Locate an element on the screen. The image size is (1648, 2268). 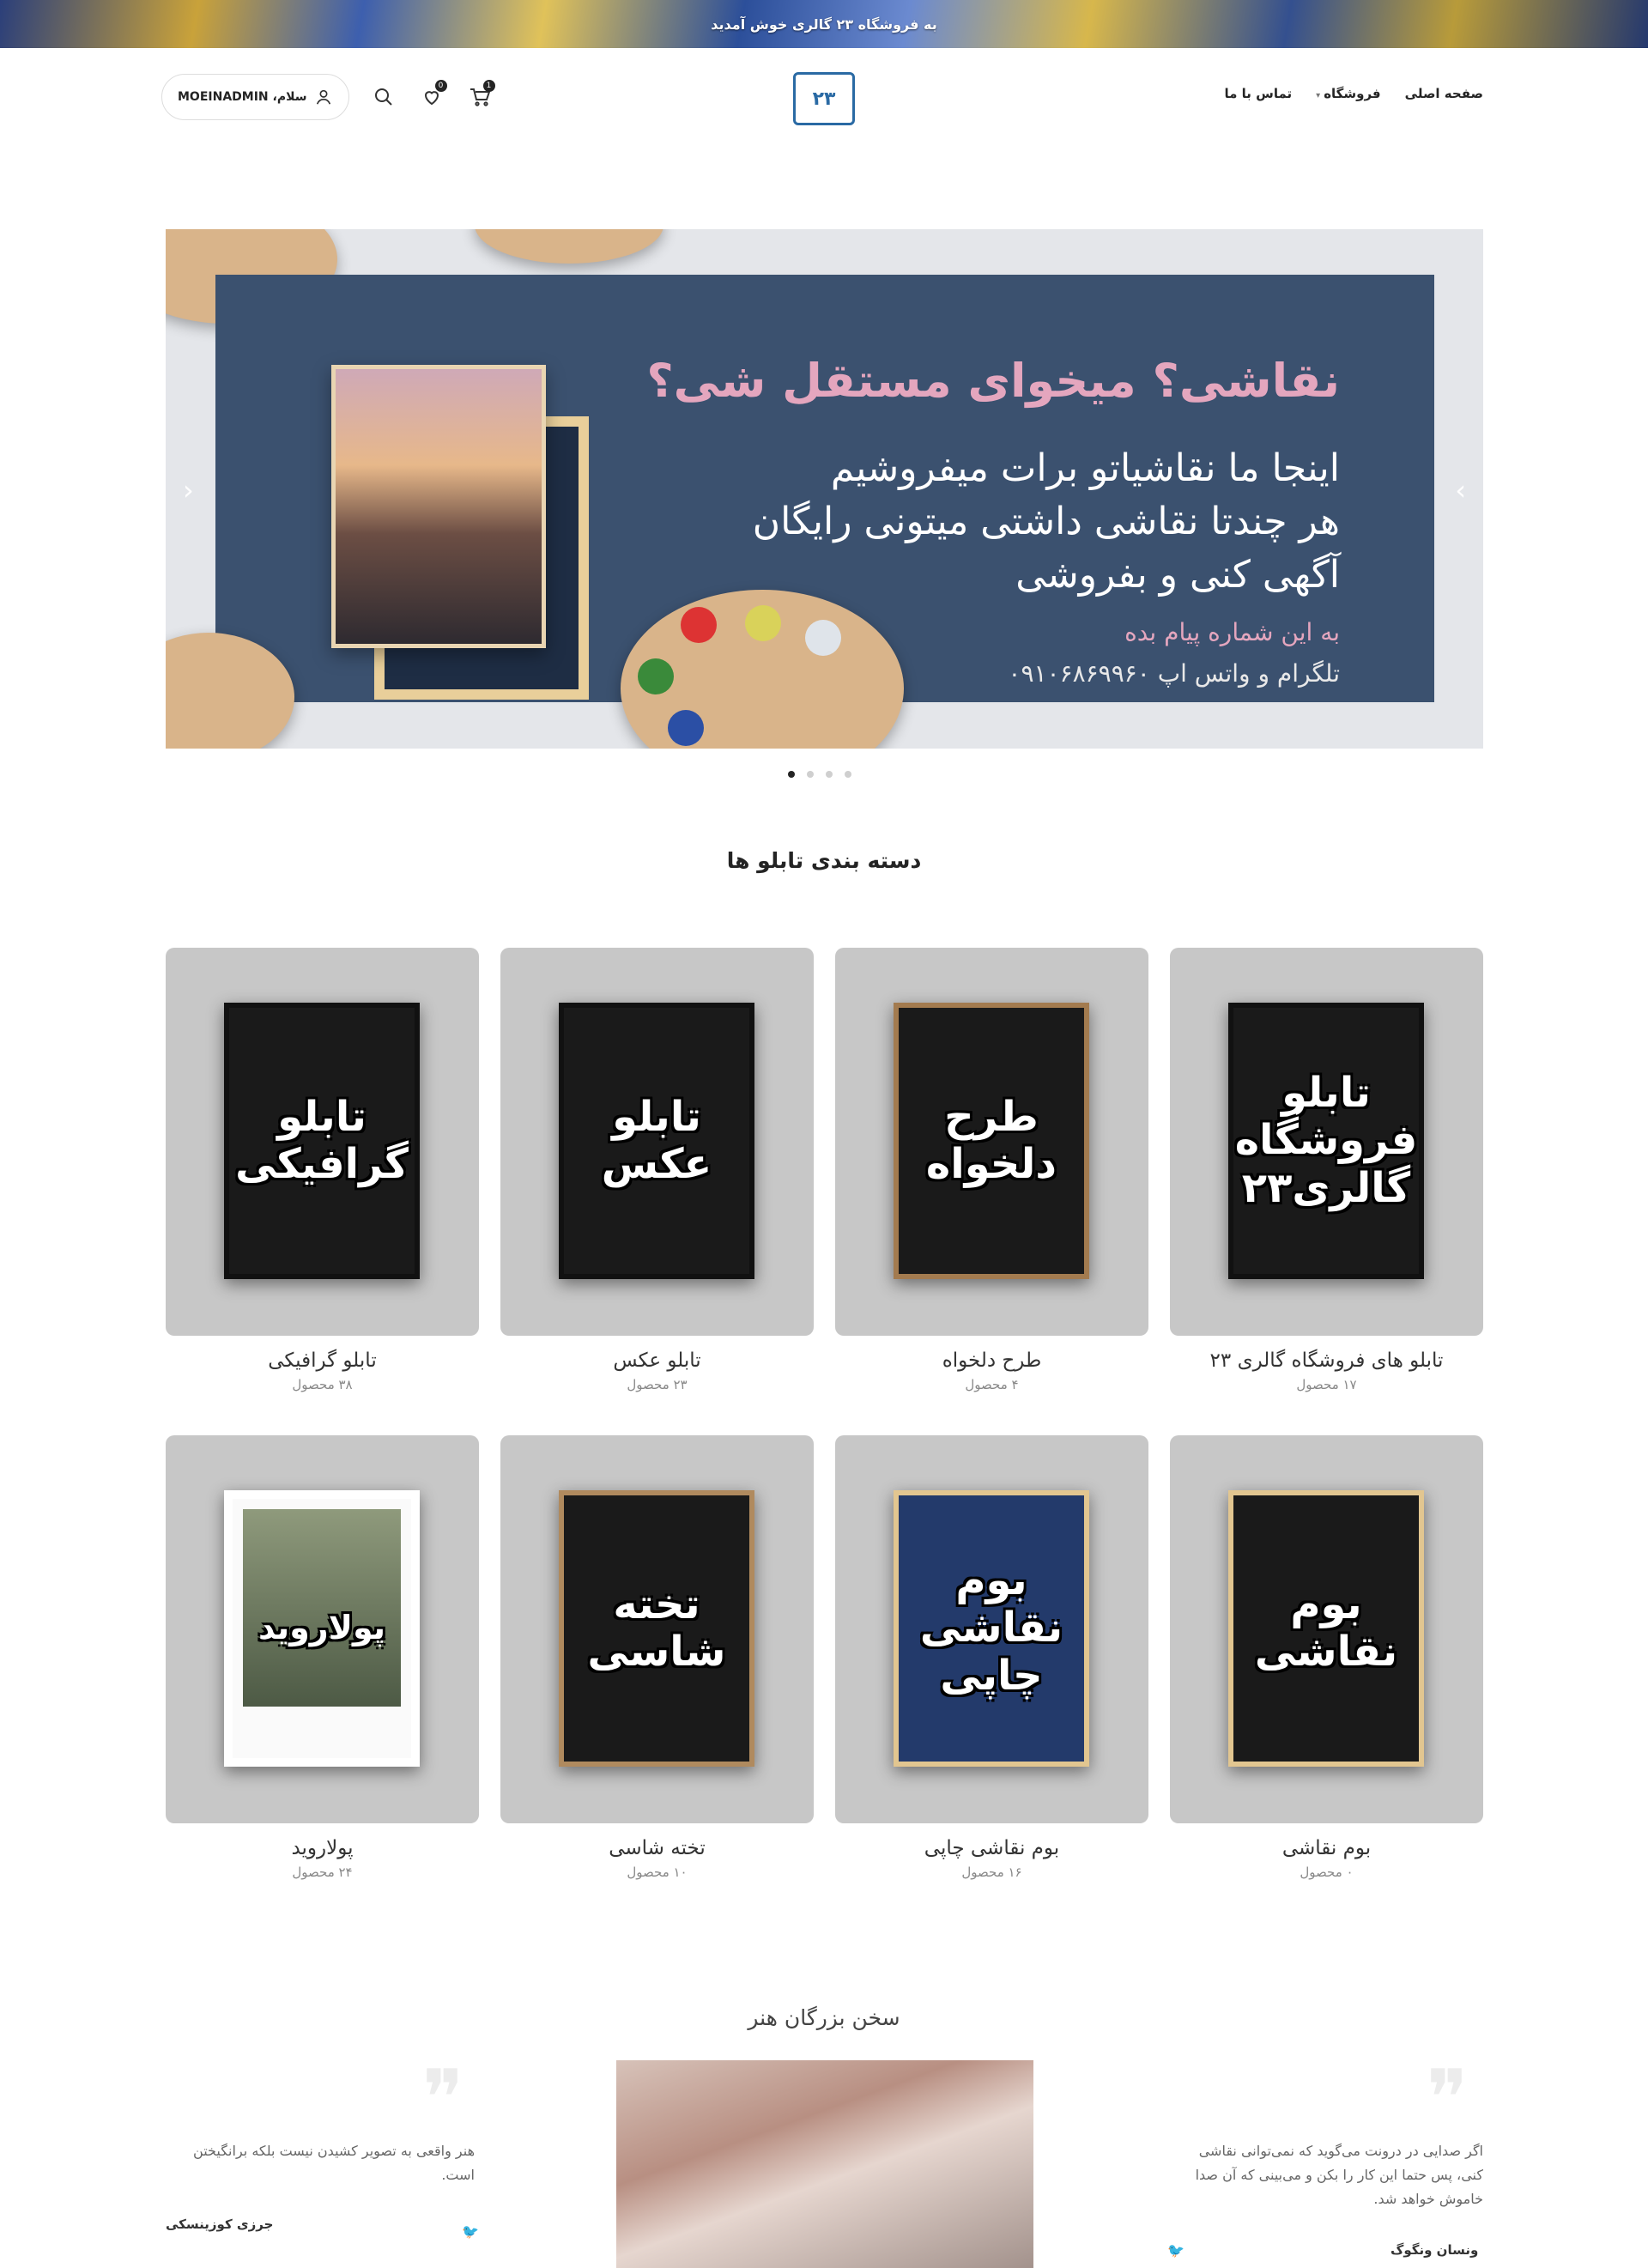
category-image: تابلو فروشگاه گالری۲۳ is located at coordinates (1326, 1142).